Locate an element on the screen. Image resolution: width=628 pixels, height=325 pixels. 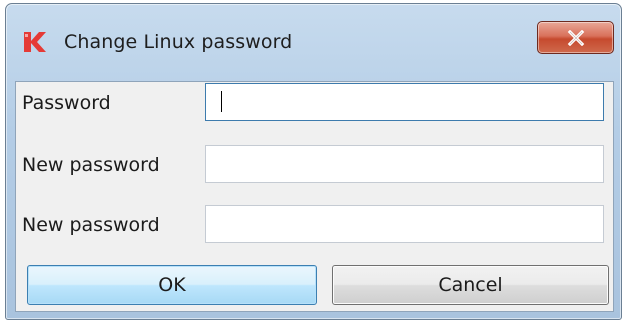
close-icon is located at coordinates (576, 38).